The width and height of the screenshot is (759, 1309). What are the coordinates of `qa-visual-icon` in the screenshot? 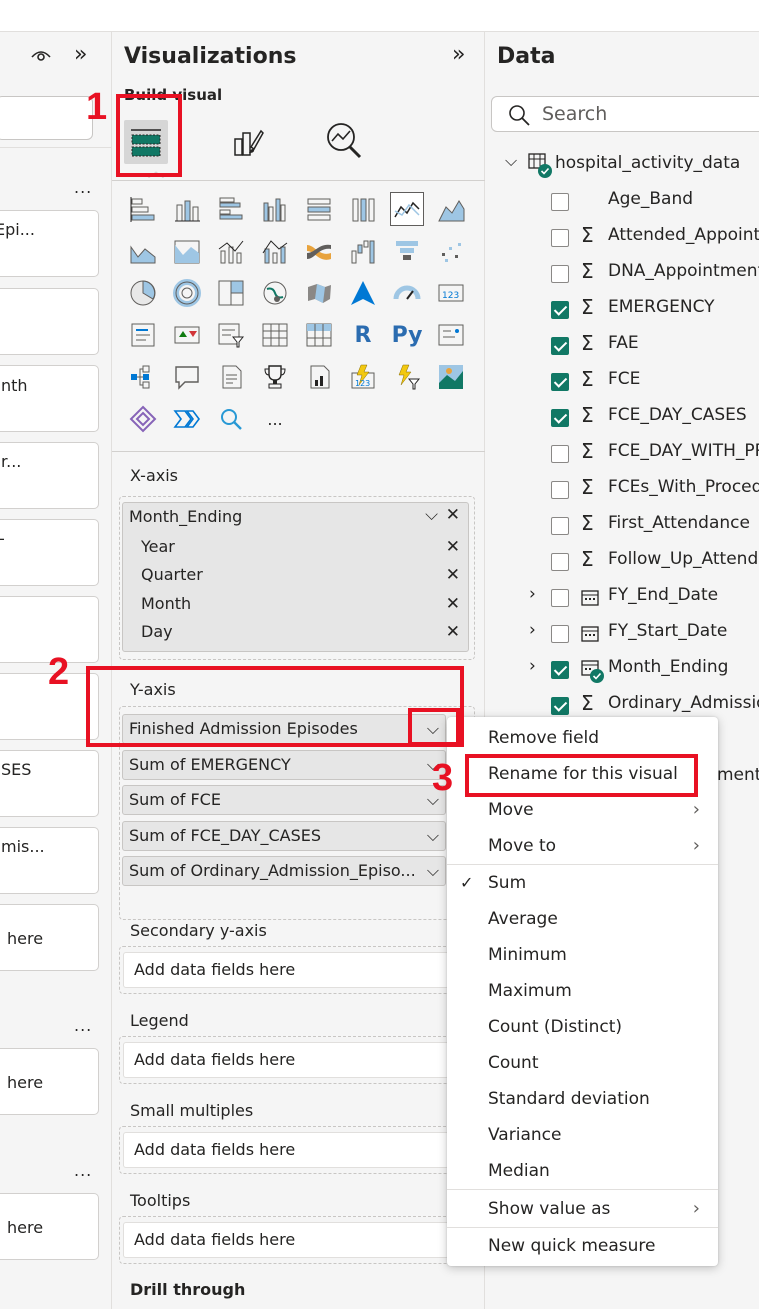 It's located at (187, 377).